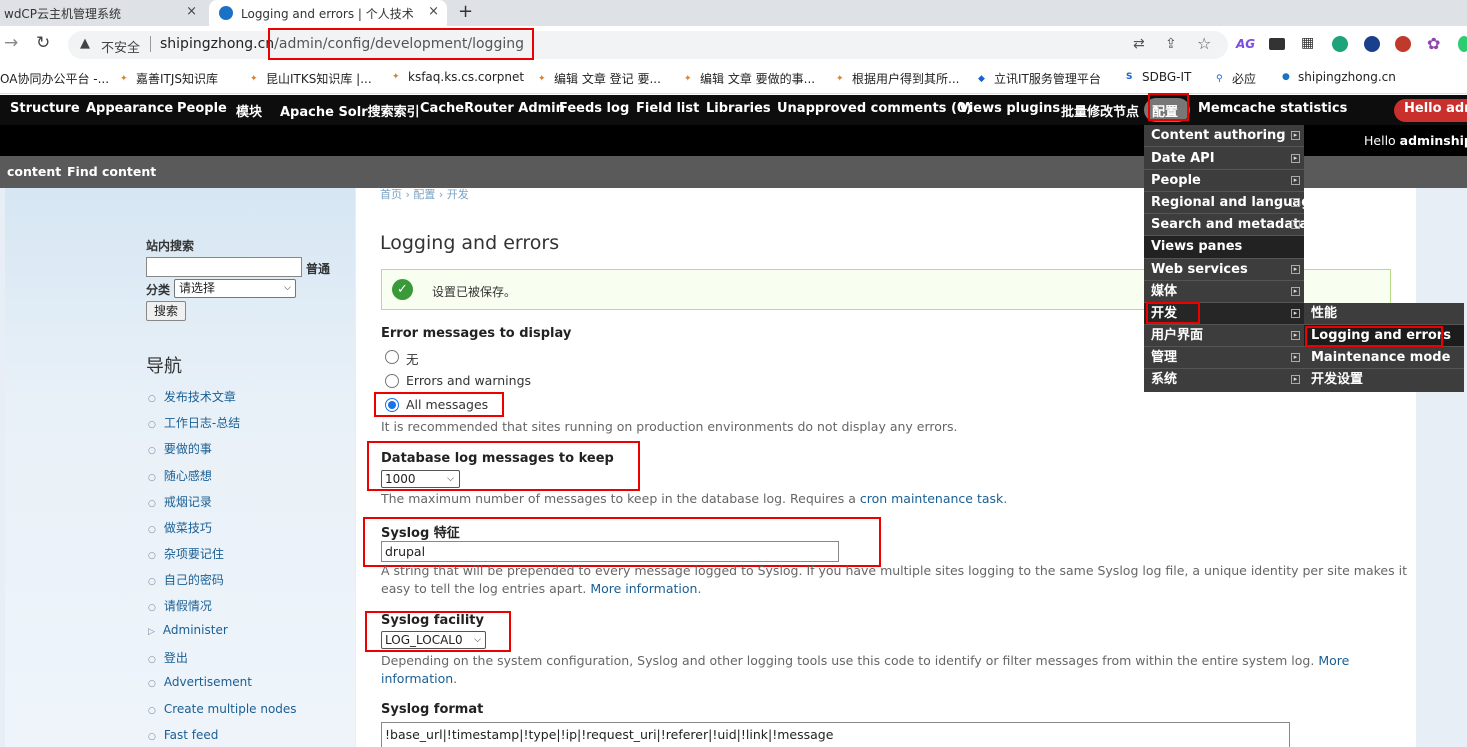  I want to click on nav-item: ○ 戒烟记录, so click(180, 501).